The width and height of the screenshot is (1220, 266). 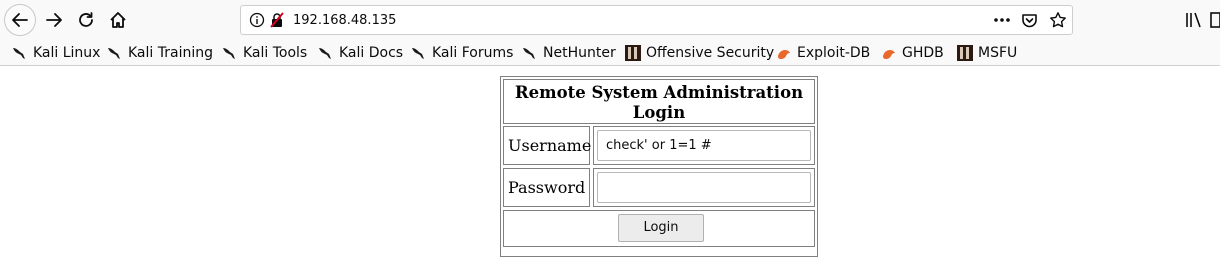 I want to click on bookmark-kali-tools: Kali Tools, so click(x=264, y=53).